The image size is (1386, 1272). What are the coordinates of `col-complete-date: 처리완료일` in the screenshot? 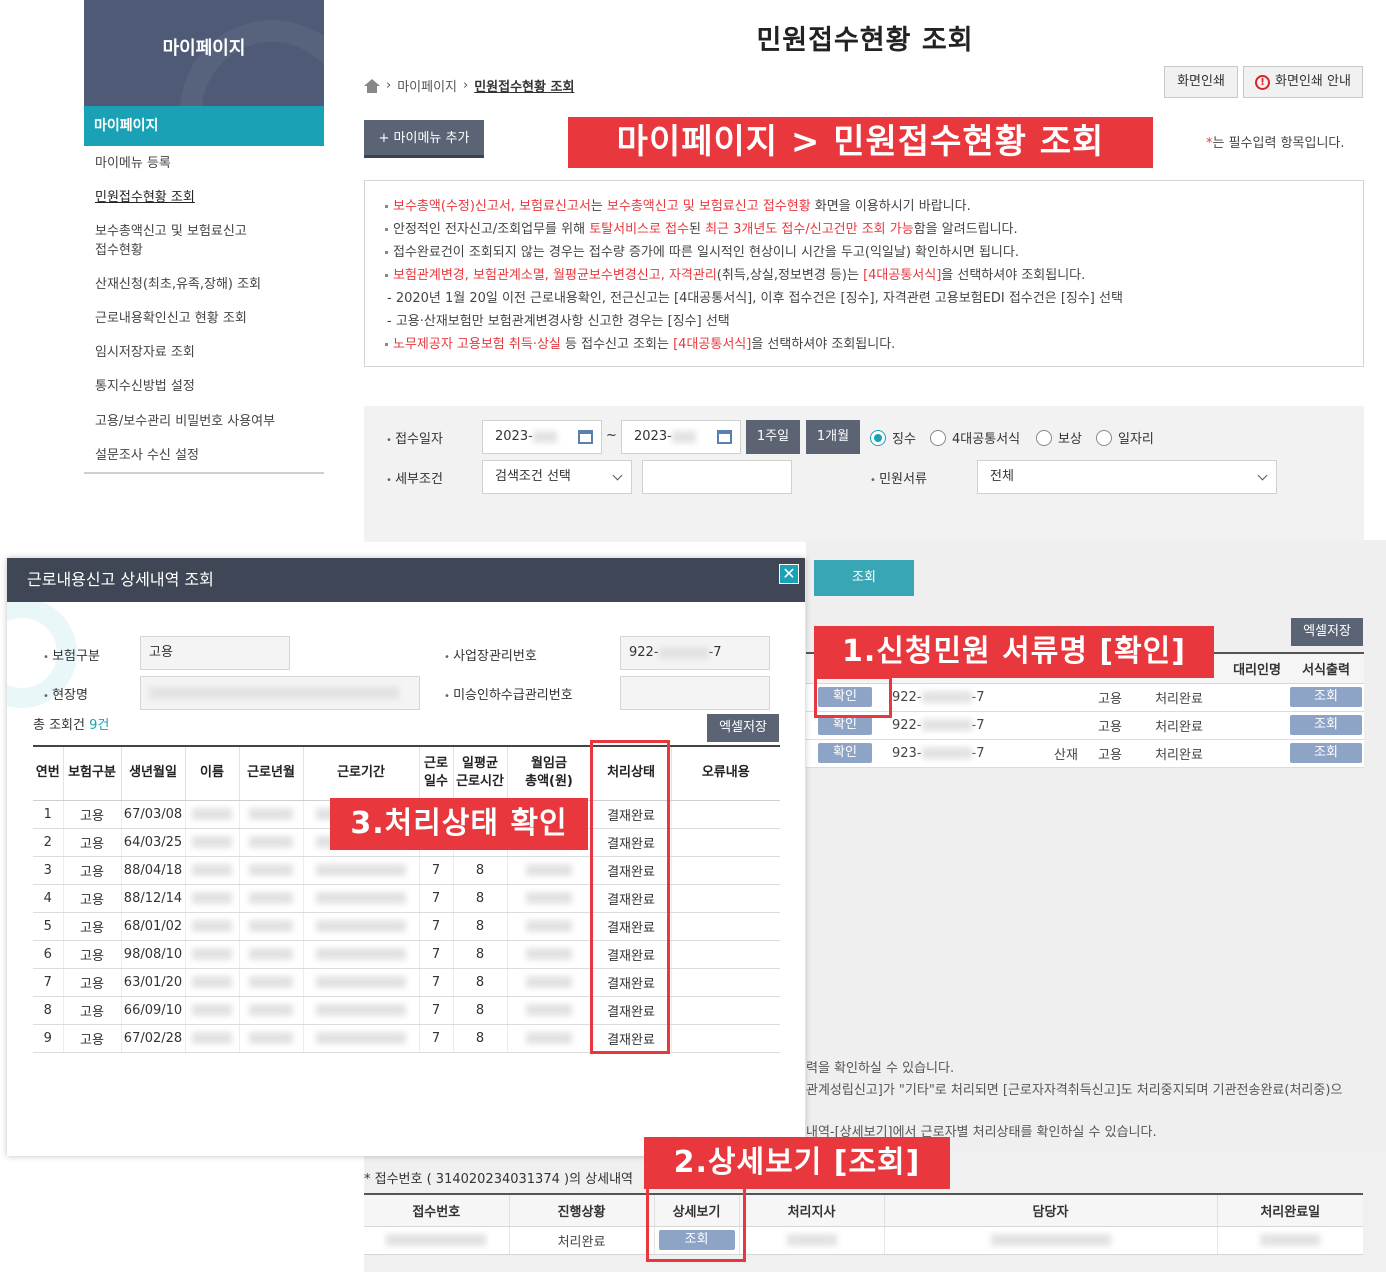 It's located at (1290, 1210).